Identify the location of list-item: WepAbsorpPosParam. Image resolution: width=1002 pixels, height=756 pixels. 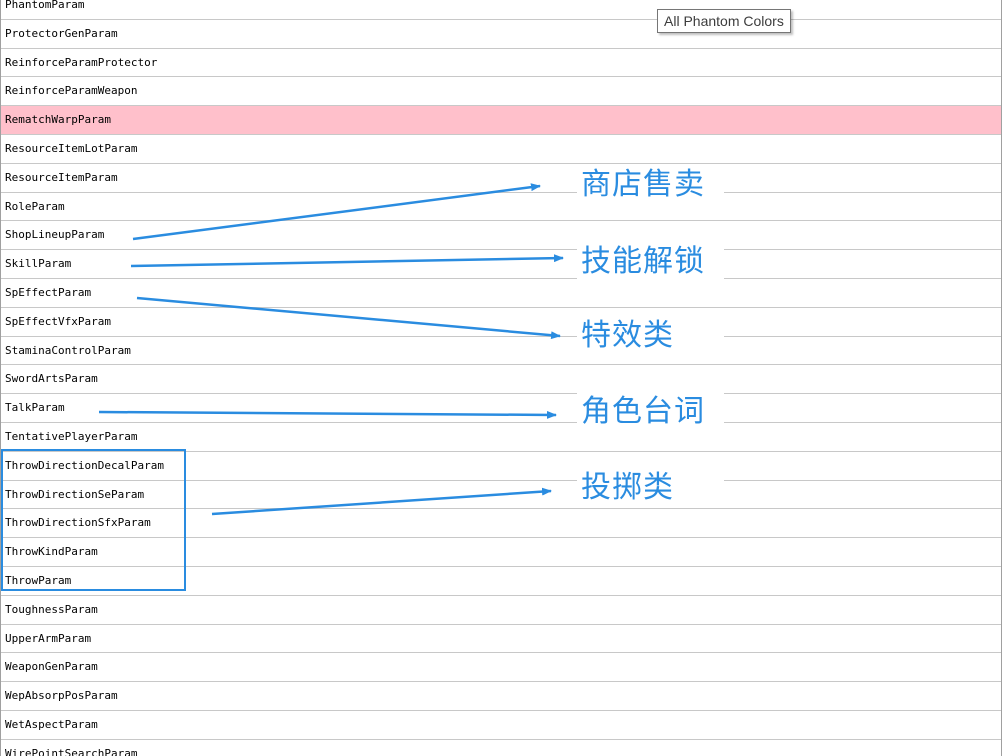
(501, 696).